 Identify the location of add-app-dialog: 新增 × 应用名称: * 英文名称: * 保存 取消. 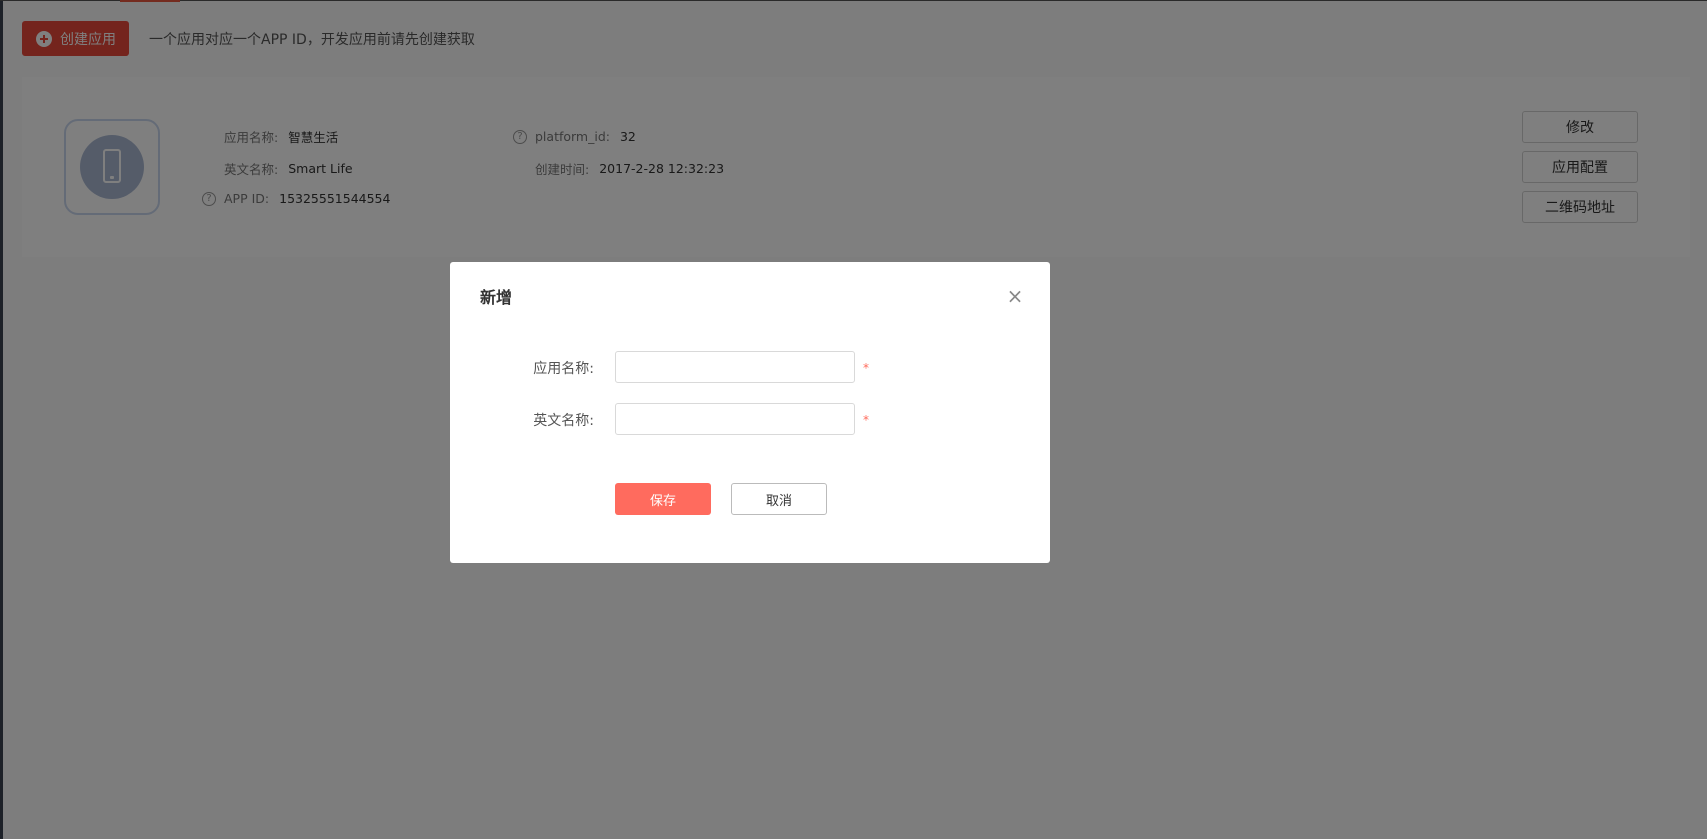
(750, 412).